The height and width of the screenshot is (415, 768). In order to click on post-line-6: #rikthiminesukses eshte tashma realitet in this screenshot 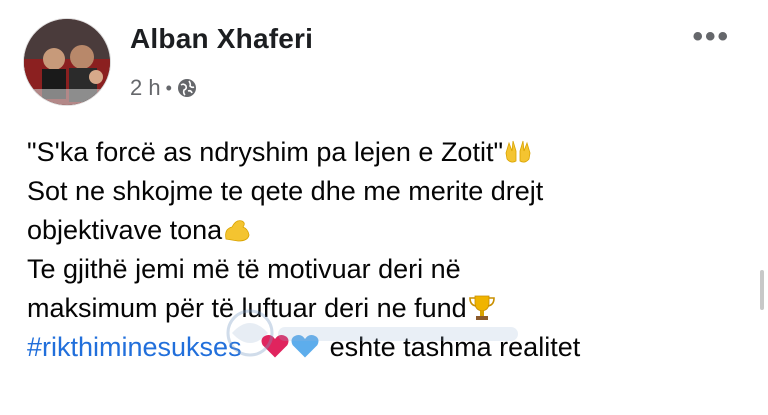, I will do `click(385, 349)`.